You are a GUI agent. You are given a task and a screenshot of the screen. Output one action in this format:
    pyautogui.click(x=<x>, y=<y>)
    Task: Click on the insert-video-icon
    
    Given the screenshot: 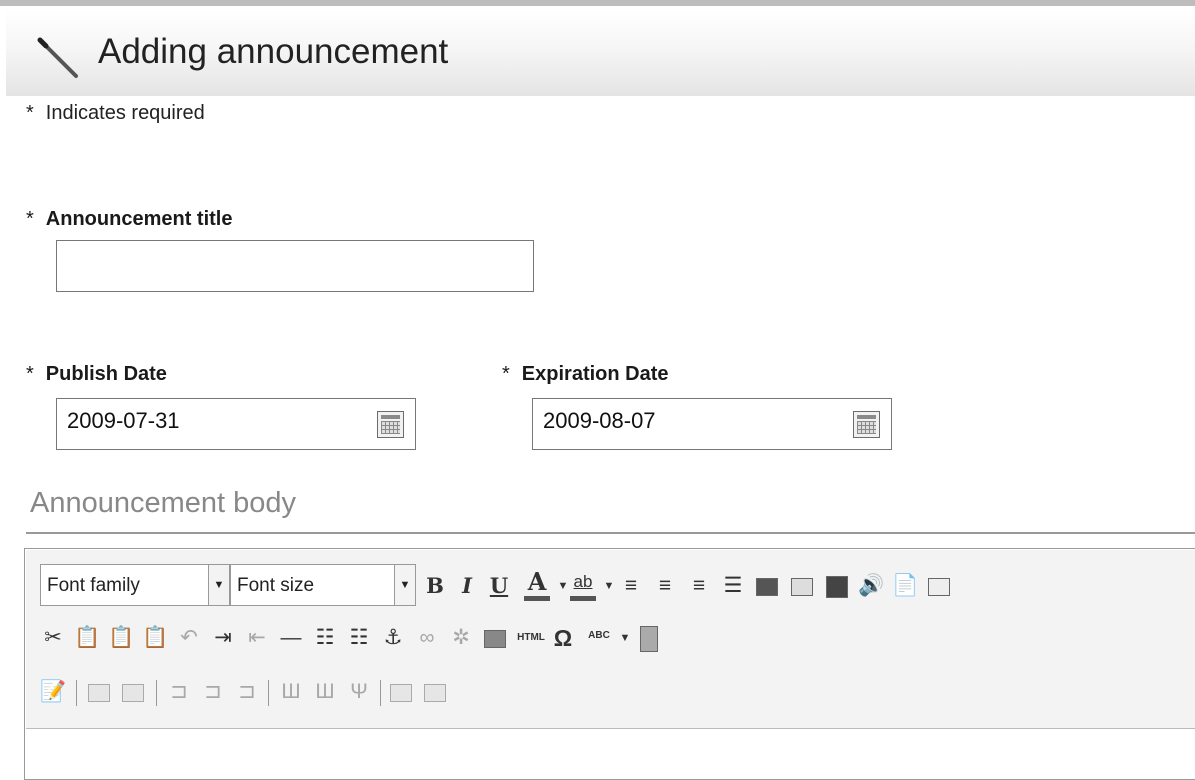 What is the action you would take?
    pyautogui.click(x=837, y=587)
    